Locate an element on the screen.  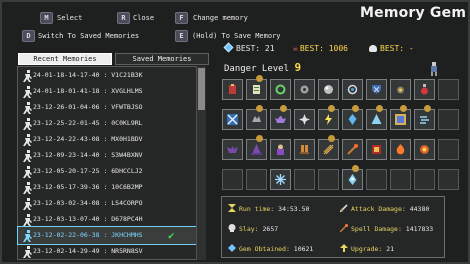
switch-saved-hint: Switch To Saved Memories is located at coordinates (88, 36).